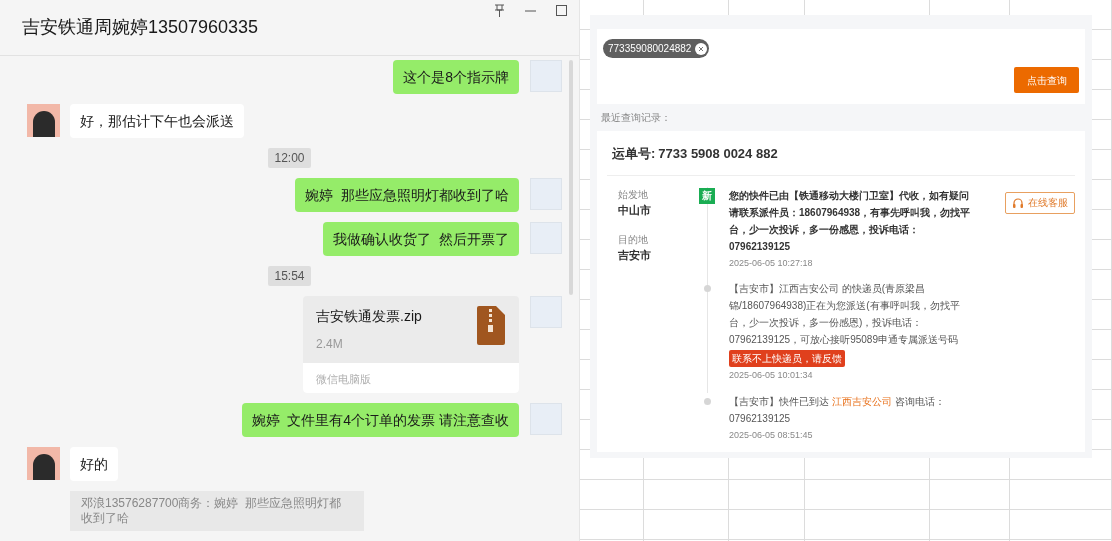 The width and height of the screenshot is (1112, 541). Describe the element at coordinates (656, 48) in the screenshot. I see `tracking-number-tag: 773359080024882` at that location.